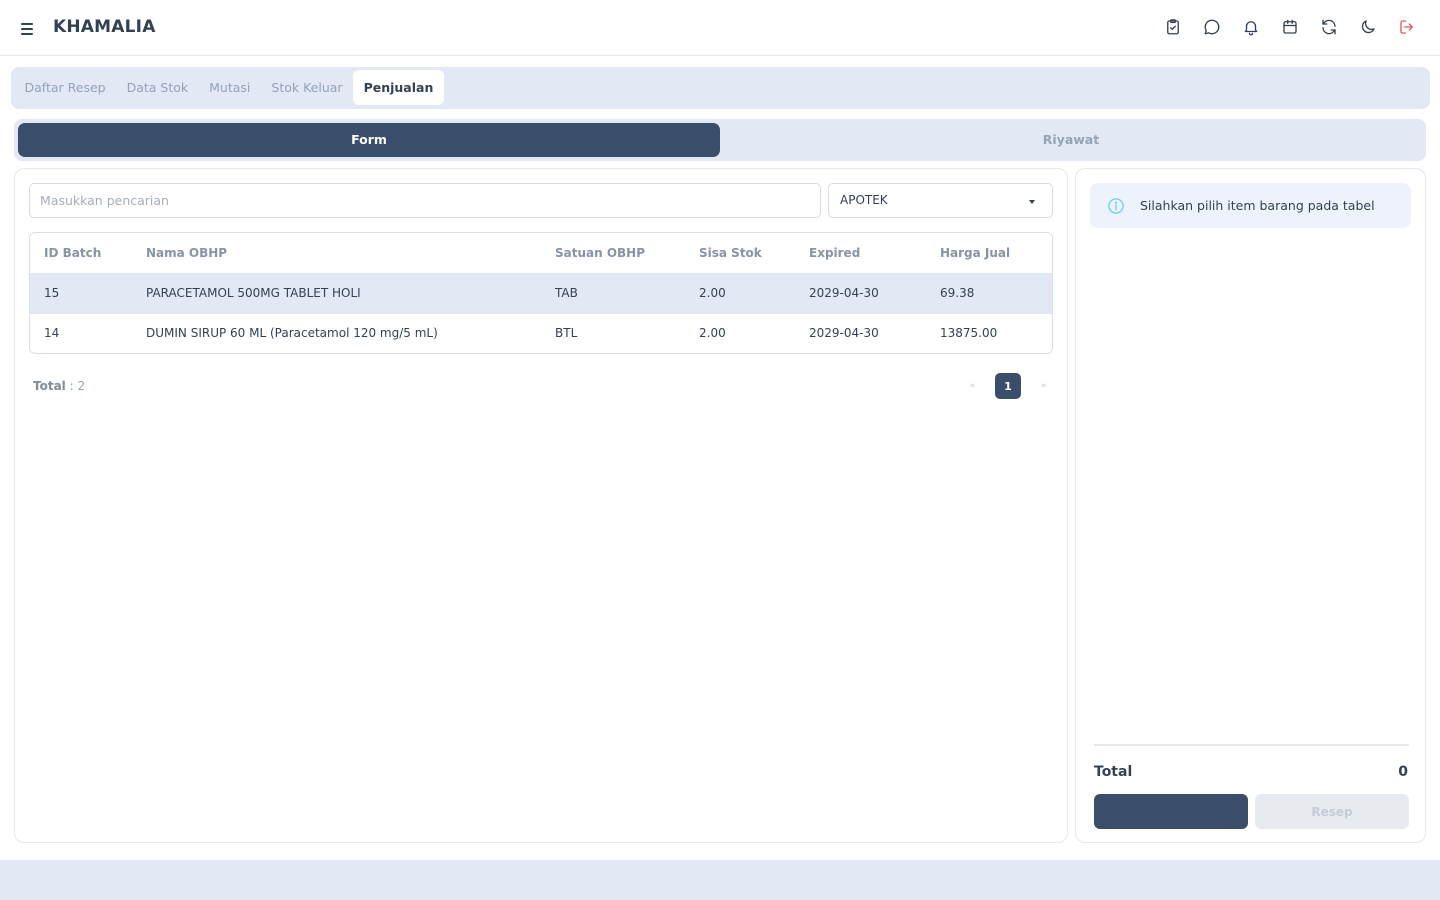 This screenshot has height=900, width=1440. Describe the element at coordinates (49, 386) in the screenshot. I see `total-count-label: Total` at that location.